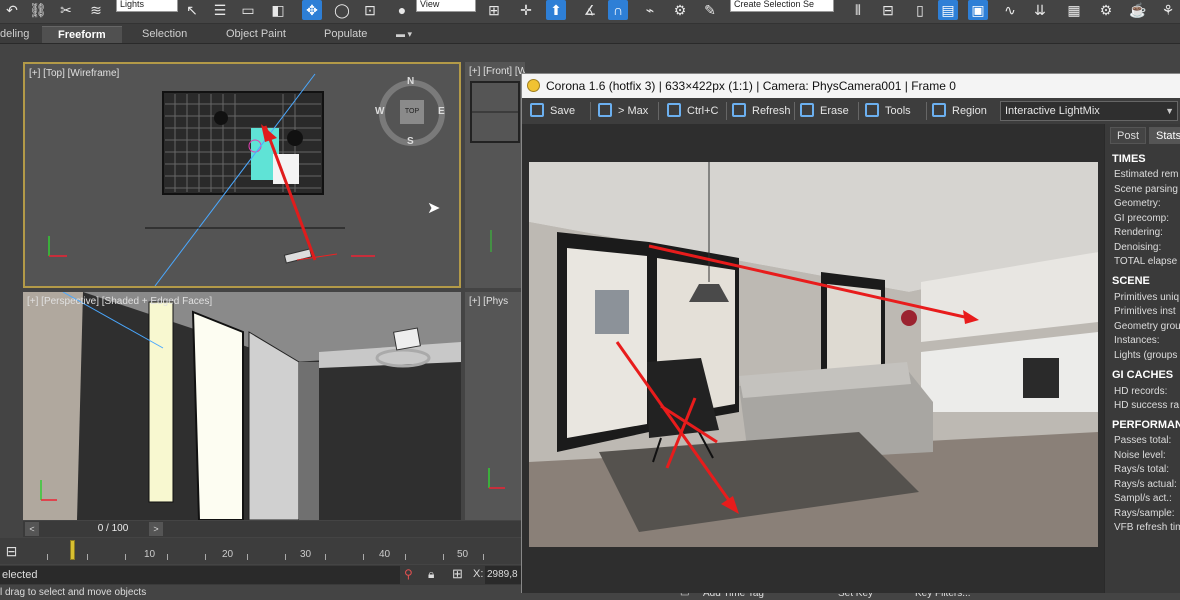 Image resolution: width=1180 pixels, height=600 pixels. I want to click on time-slider: < 0 / 100 >, so click(272, 529).